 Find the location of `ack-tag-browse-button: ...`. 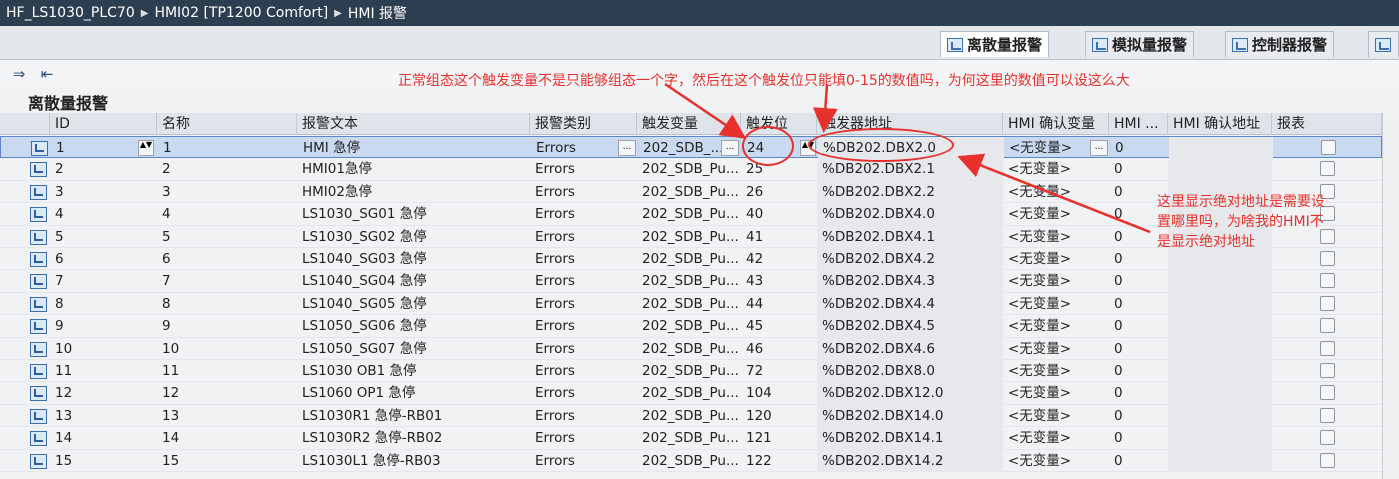

ack-tag-browse-button: ... is located at coordinates (1099, 148).